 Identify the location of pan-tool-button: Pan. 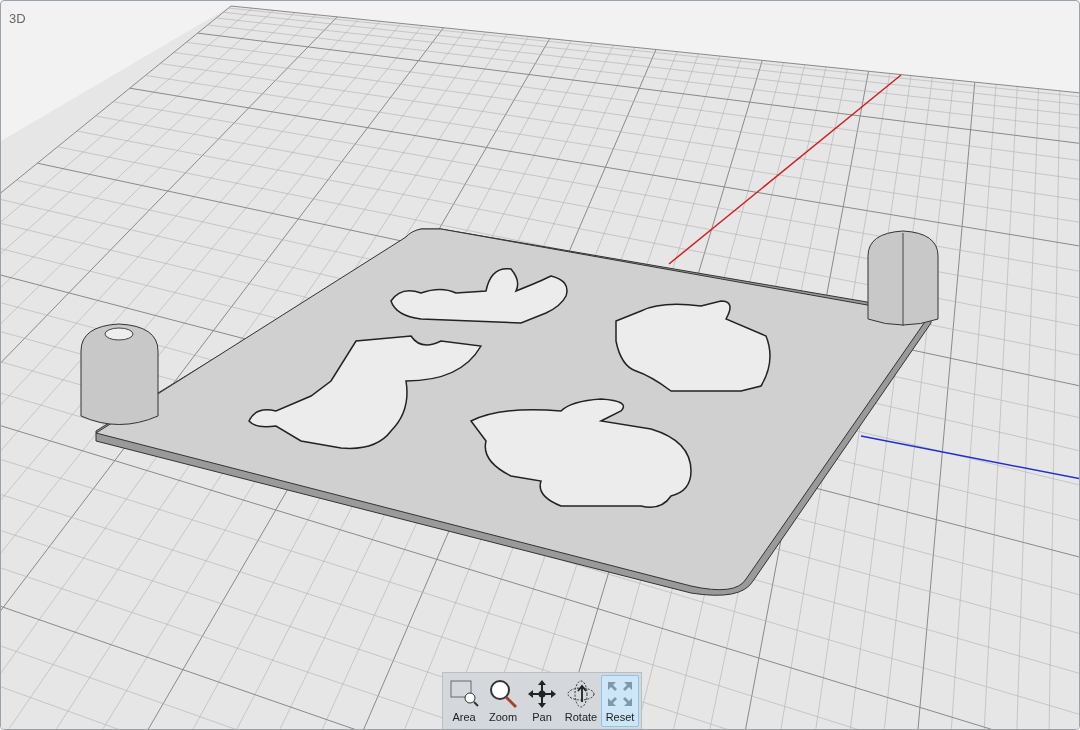
(542, 701).